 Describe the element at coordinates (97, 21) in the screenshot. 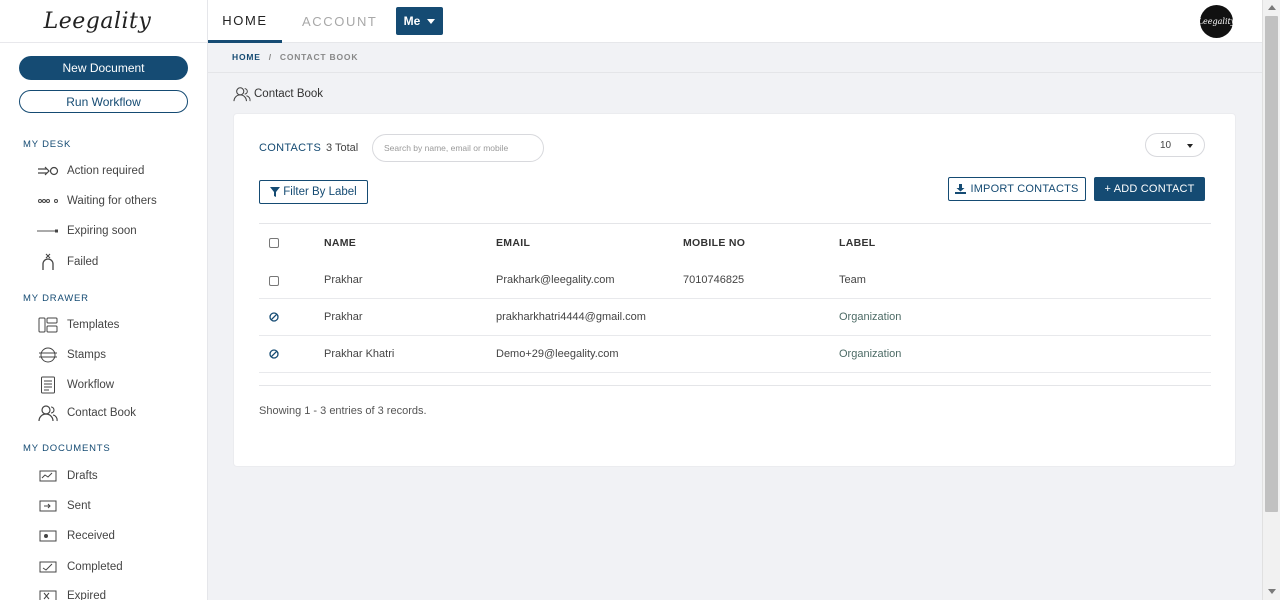

I see `logo-text: Leegality` at that location.